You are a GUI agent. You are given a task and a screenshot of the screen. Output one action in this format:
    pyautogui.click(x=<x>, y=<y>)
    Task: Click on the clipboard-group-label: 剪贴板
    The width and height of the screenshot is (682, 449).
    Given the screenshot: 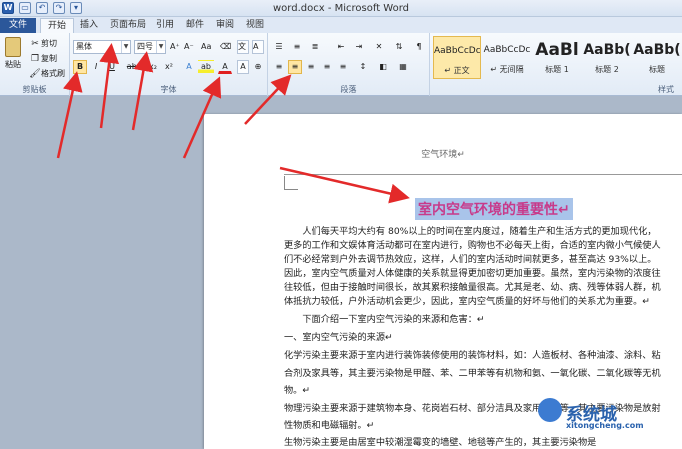 What is the action you would take?
    pyautogui.click(x=34, y=89)
    